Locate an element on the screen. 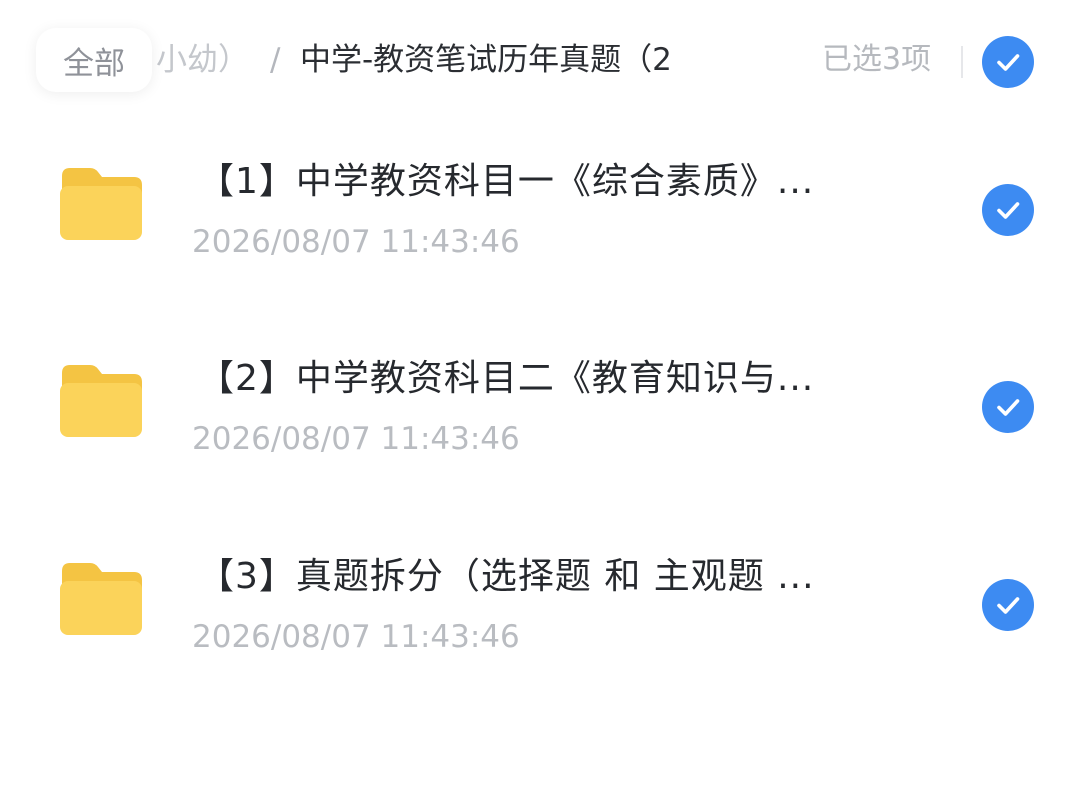 The width and height of the screenshot is (1080, 806). breadcrumb-all-button: 全部 is located at coordinates (94, 60).